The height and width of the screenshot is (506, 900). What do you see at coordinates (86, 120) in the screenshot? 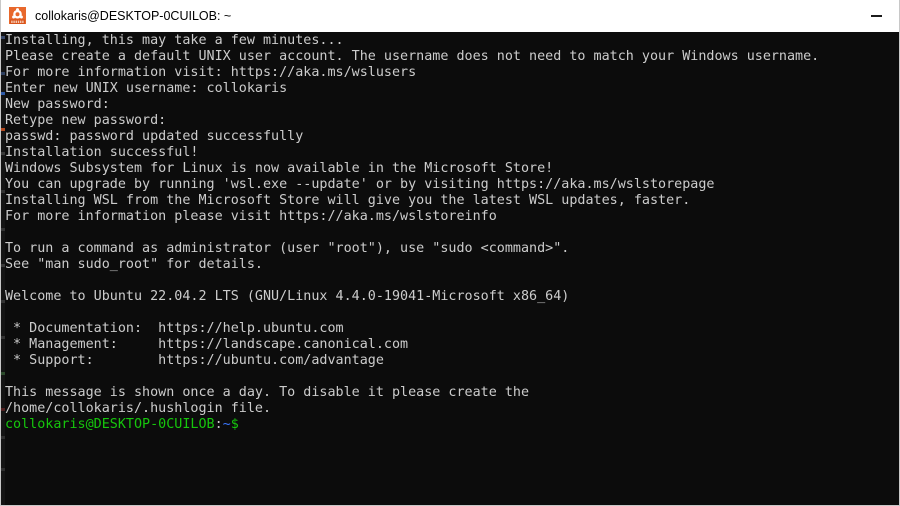
I see `terminal-text-segment: Retype new password:` at bounding box center [86, 120].